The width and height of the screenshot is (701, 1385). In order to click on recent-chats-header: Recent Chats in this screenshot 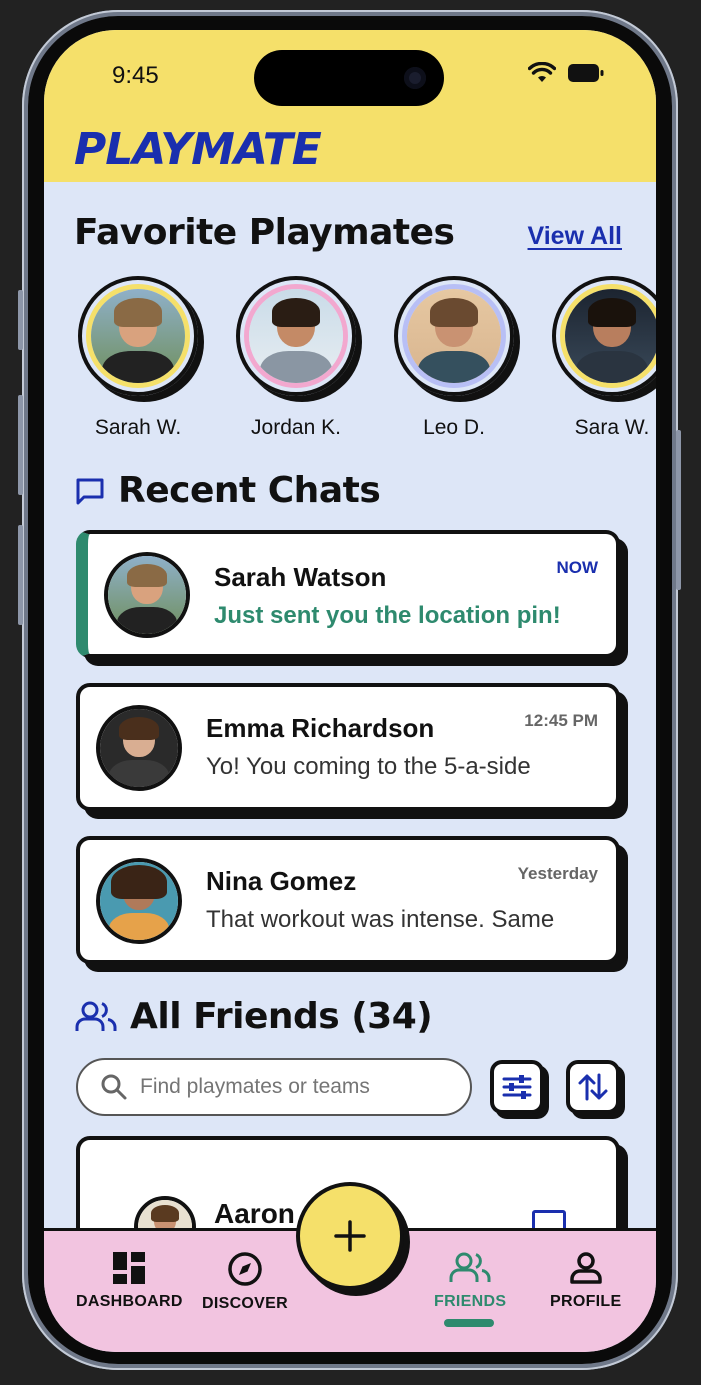, I will do `click(227, 490)`.